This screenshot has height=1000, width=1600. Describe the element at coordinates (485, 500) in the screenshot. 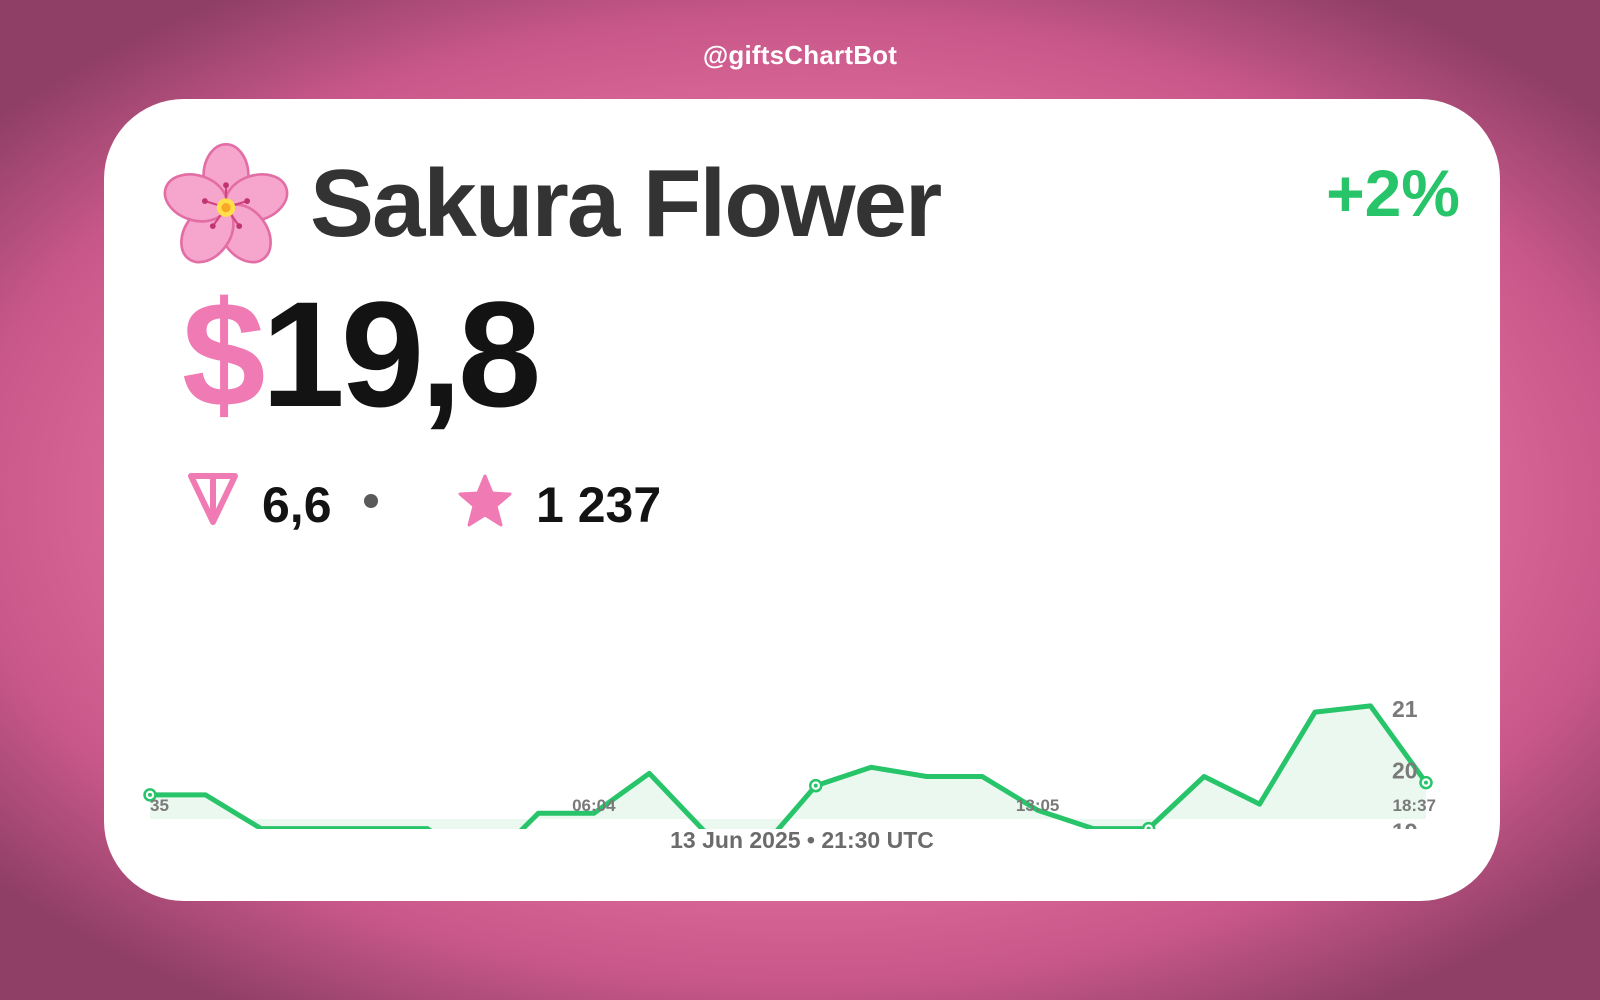

I see `star-icon` at that location.